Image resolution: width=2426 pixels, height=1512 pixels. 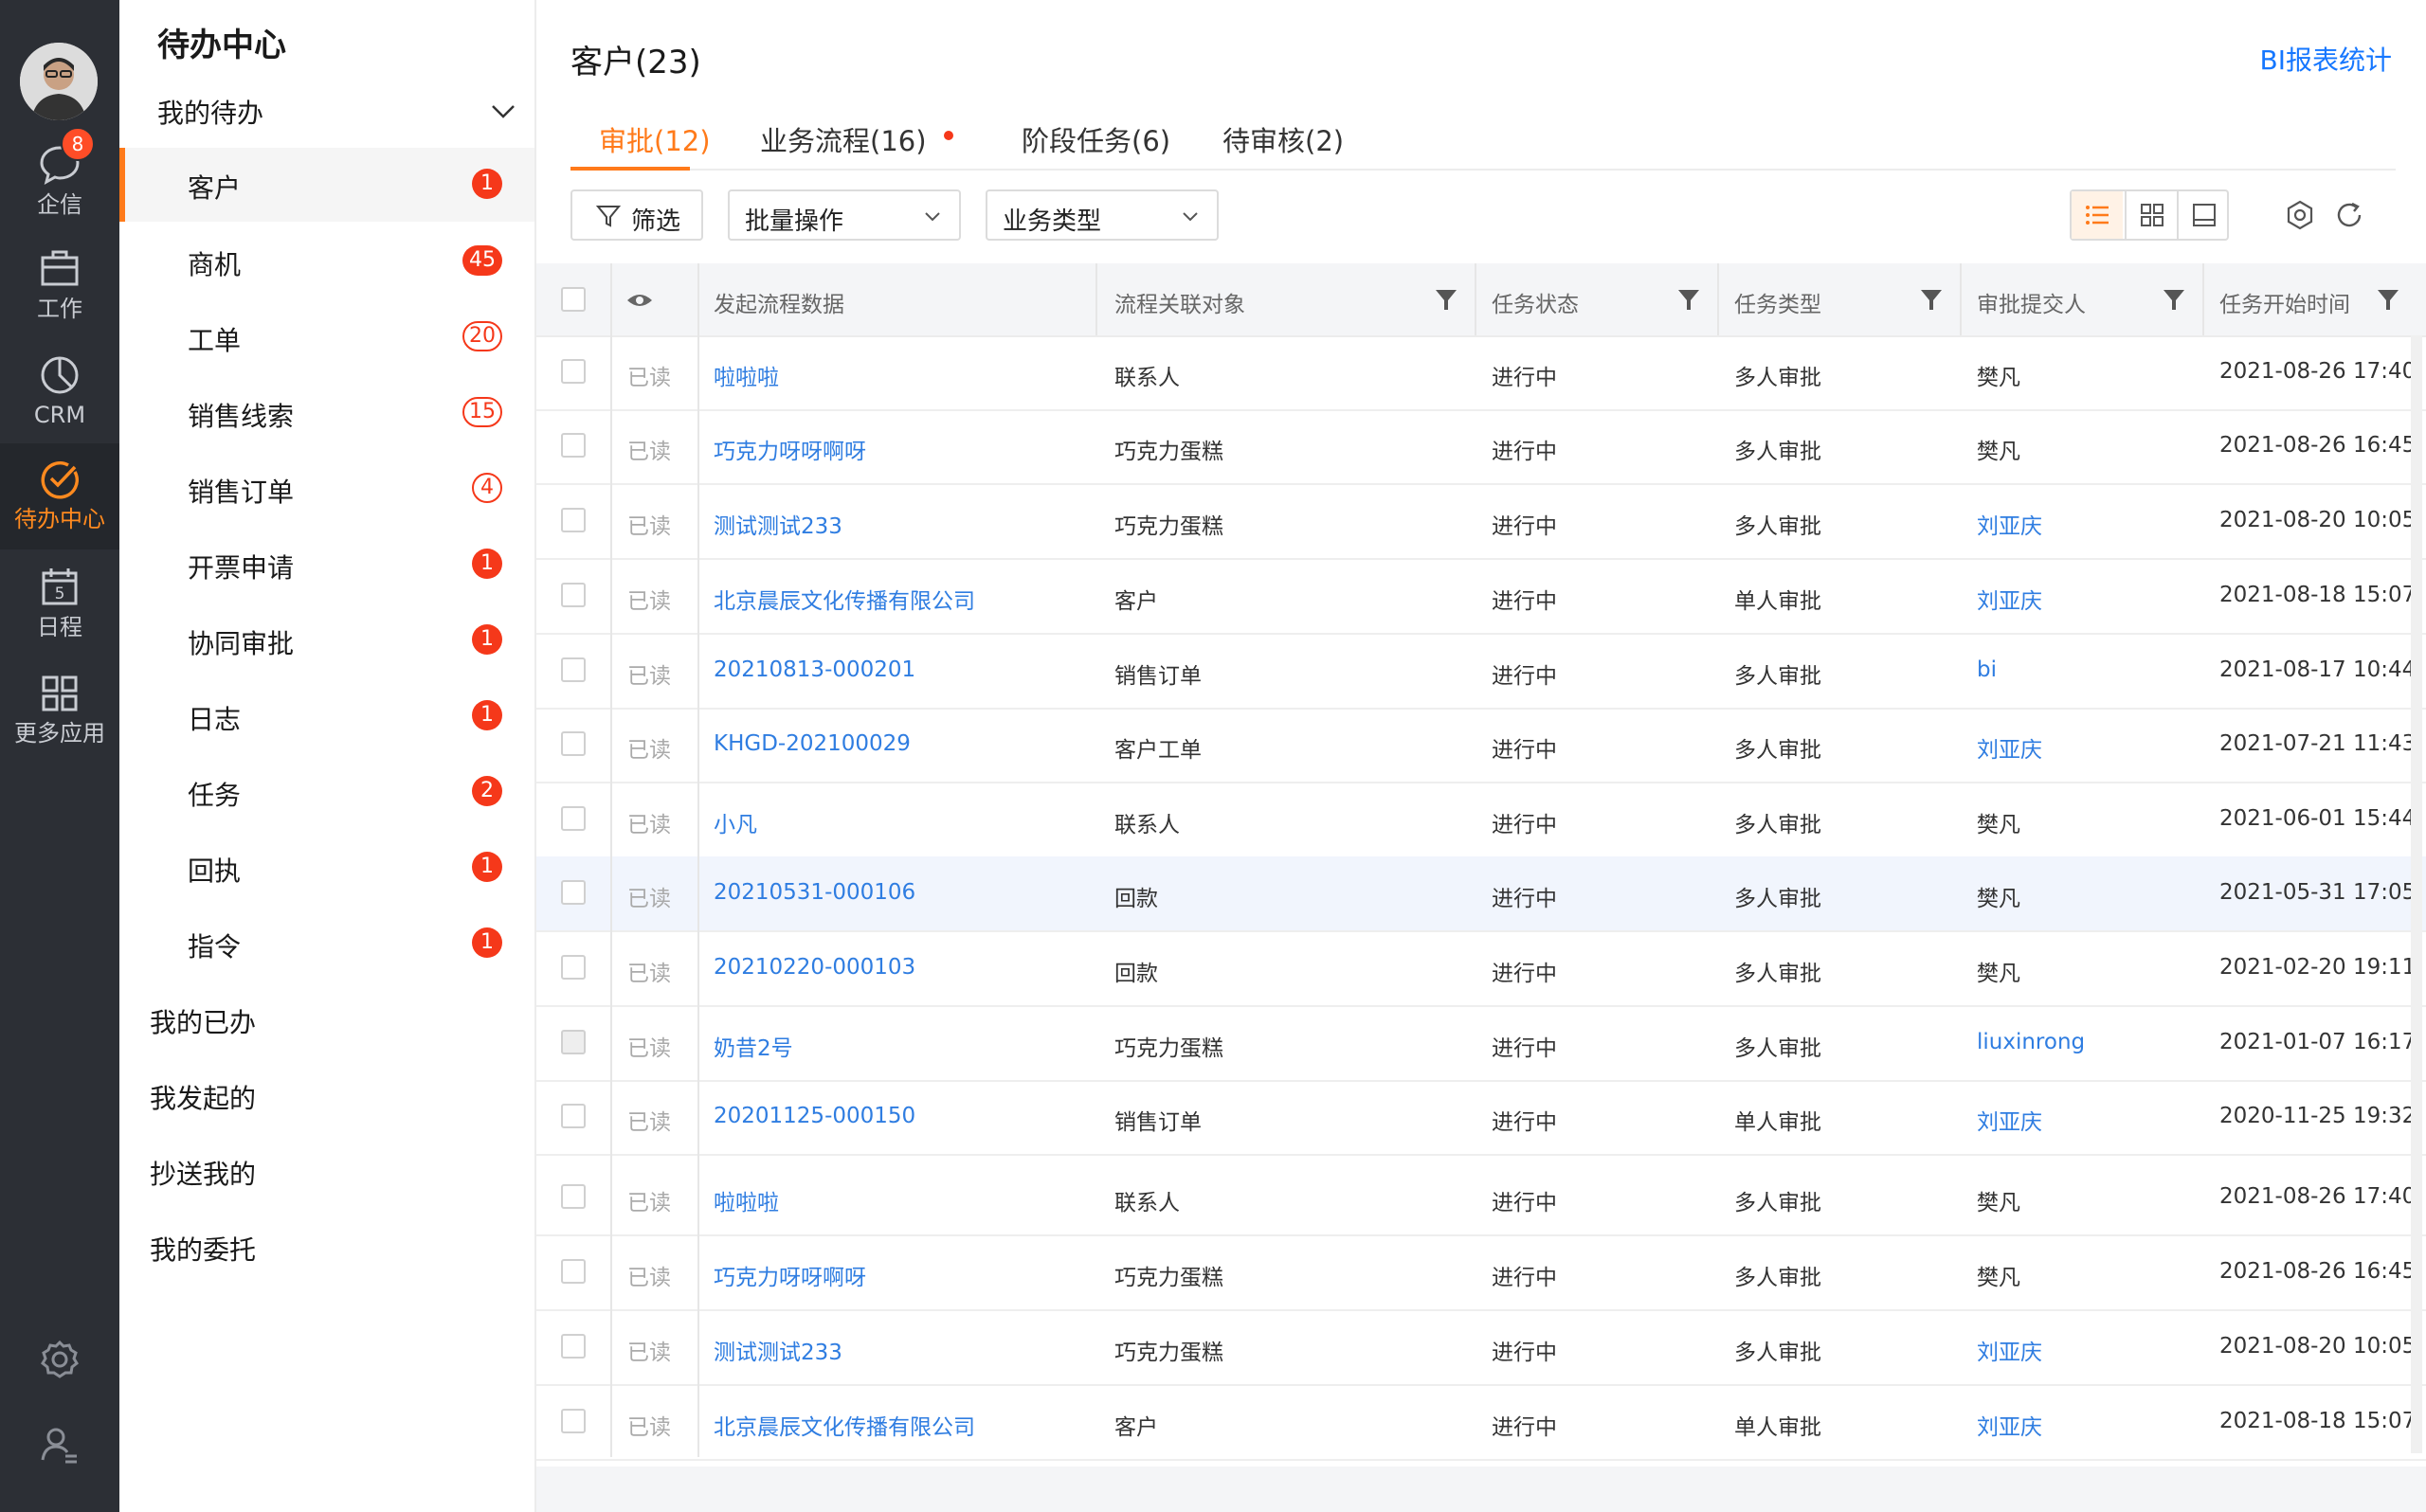 I want to click on sidebar-link-initiated: 我发起的, so click(x=203, y=1097).